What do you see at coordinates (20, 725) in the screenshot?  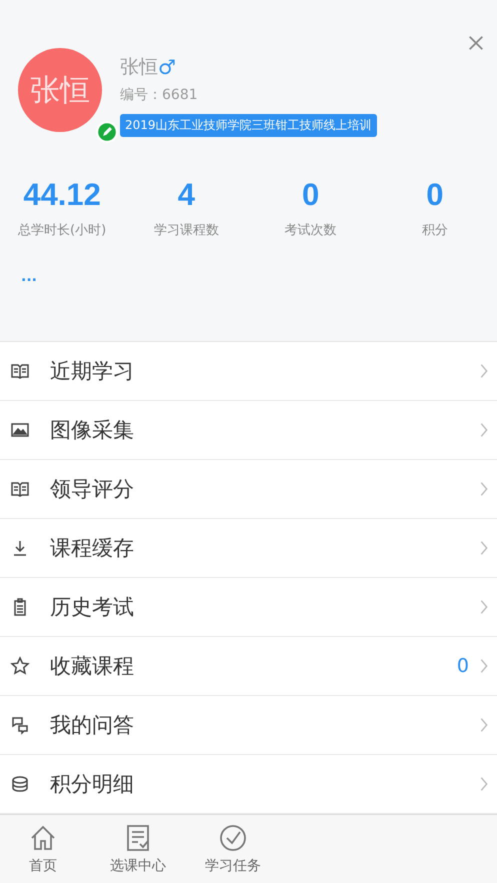 I see `chat-icon` at bounding box center [20, 725].